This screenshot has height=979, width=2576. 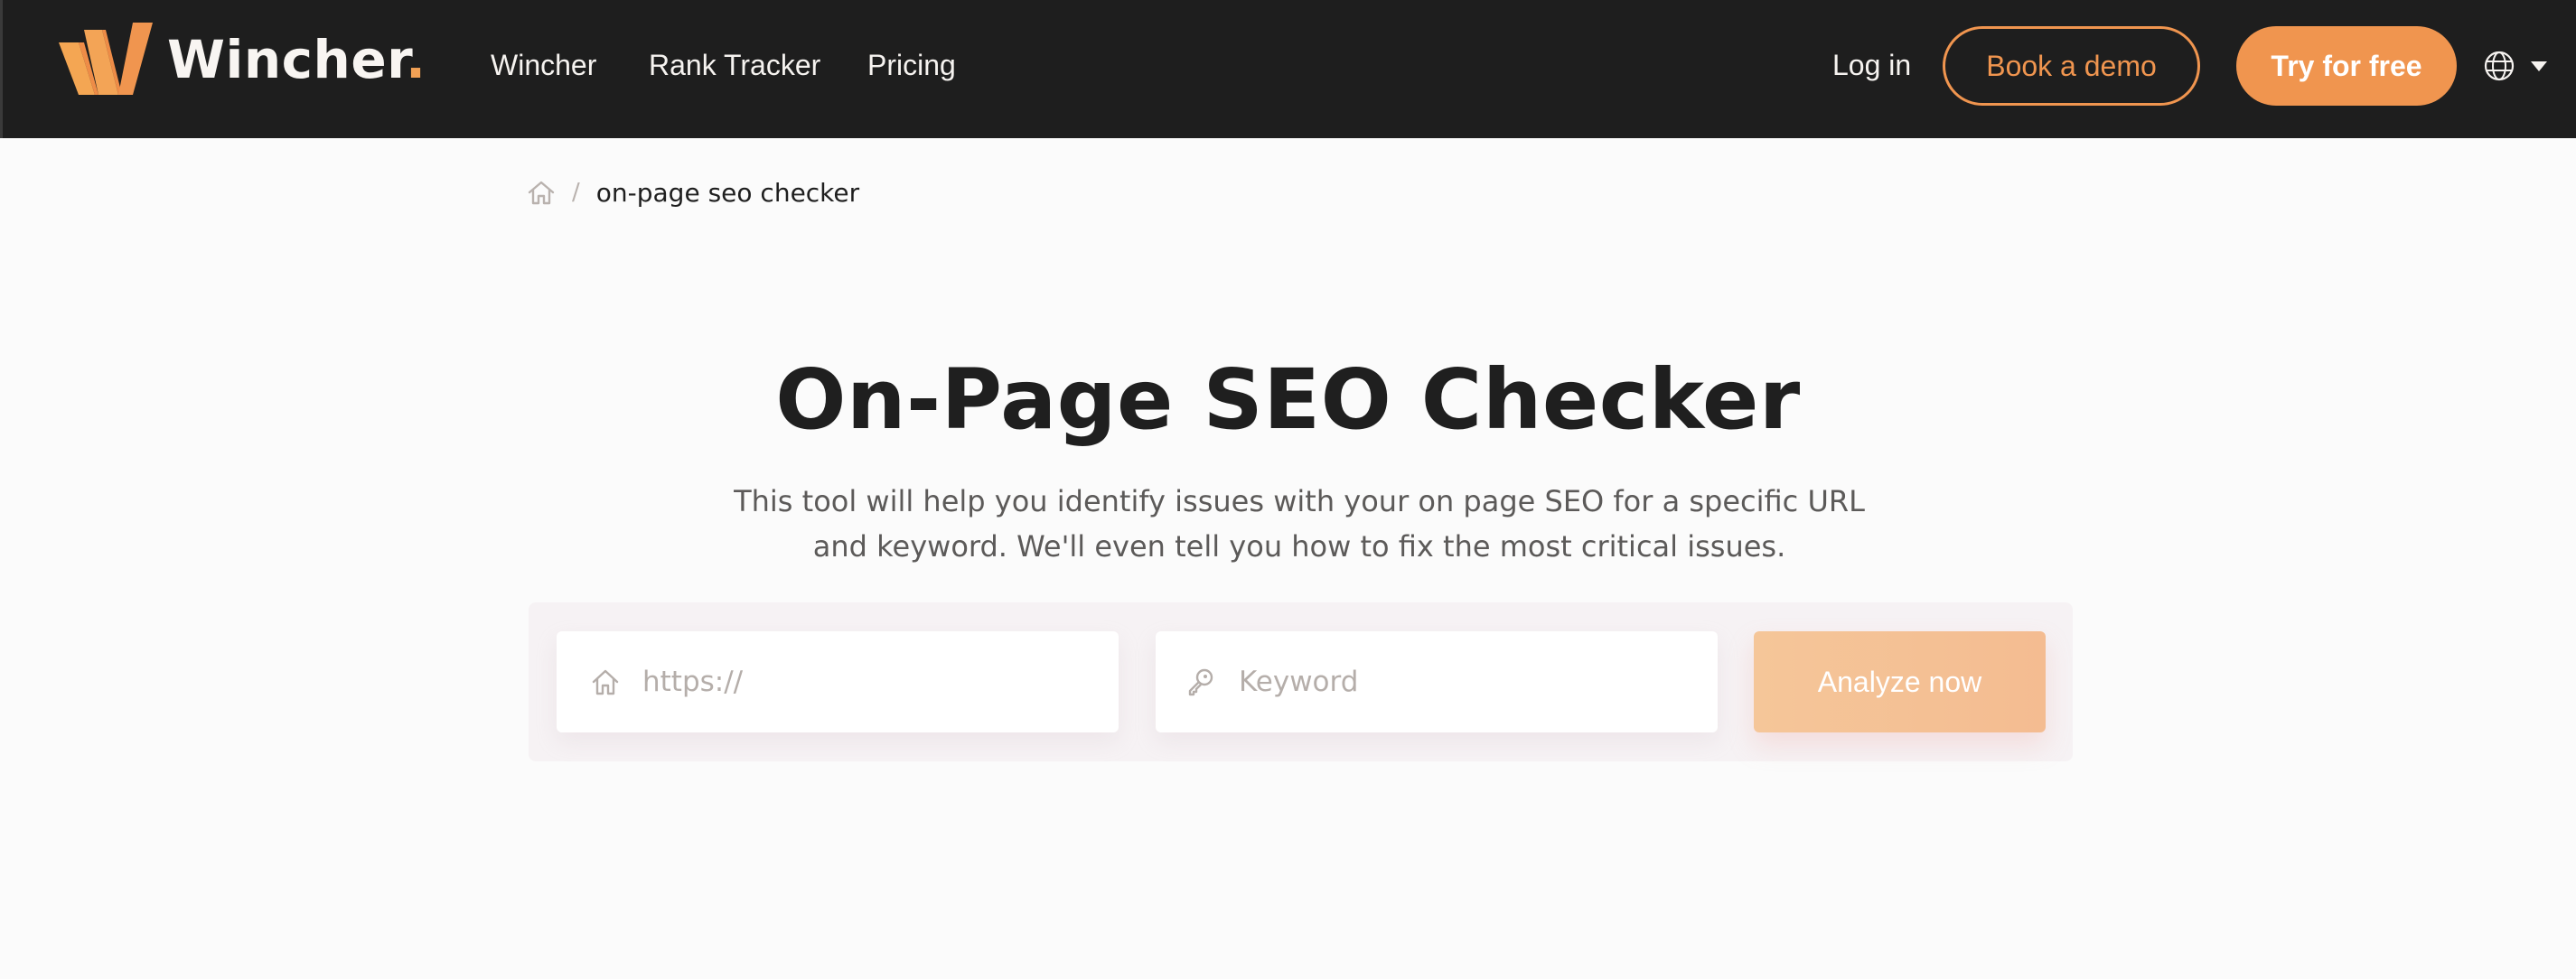 I want to click on keyword-field, so click(x=1437, y=681).